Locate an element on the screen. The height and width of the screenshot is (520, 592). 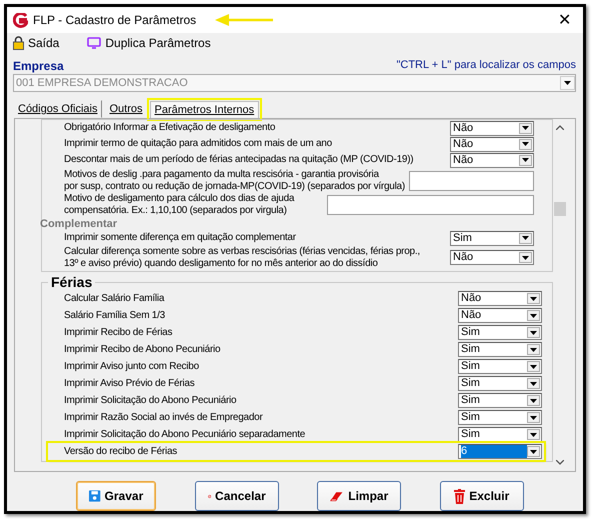
section-heading: Complementar is located at coordinates (79, 224).